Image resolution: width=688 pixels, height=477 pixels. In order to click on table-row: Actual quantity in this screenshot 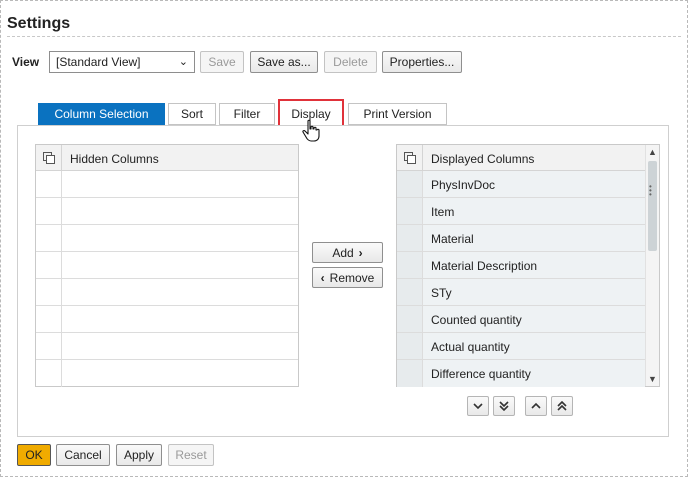, I will do `click(521, 346)`.